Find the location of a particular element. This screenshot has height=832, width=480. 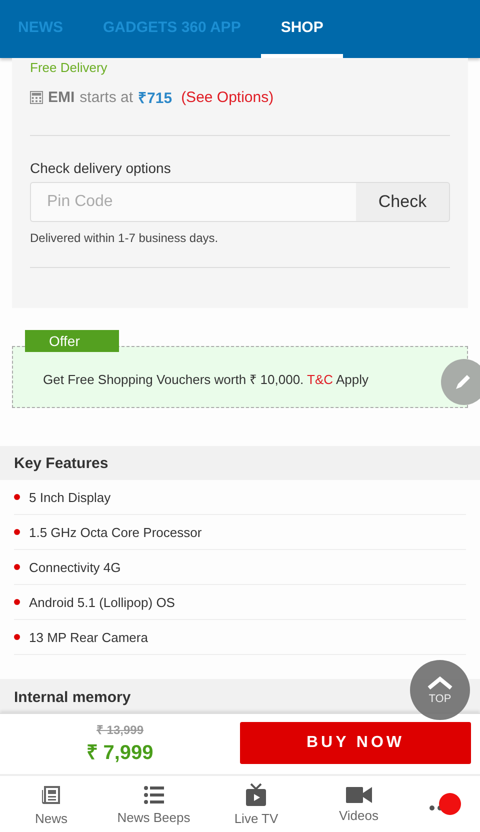

feature-text: 1.5 GHz Octa Core Processor is located at coordinates (115, 532).